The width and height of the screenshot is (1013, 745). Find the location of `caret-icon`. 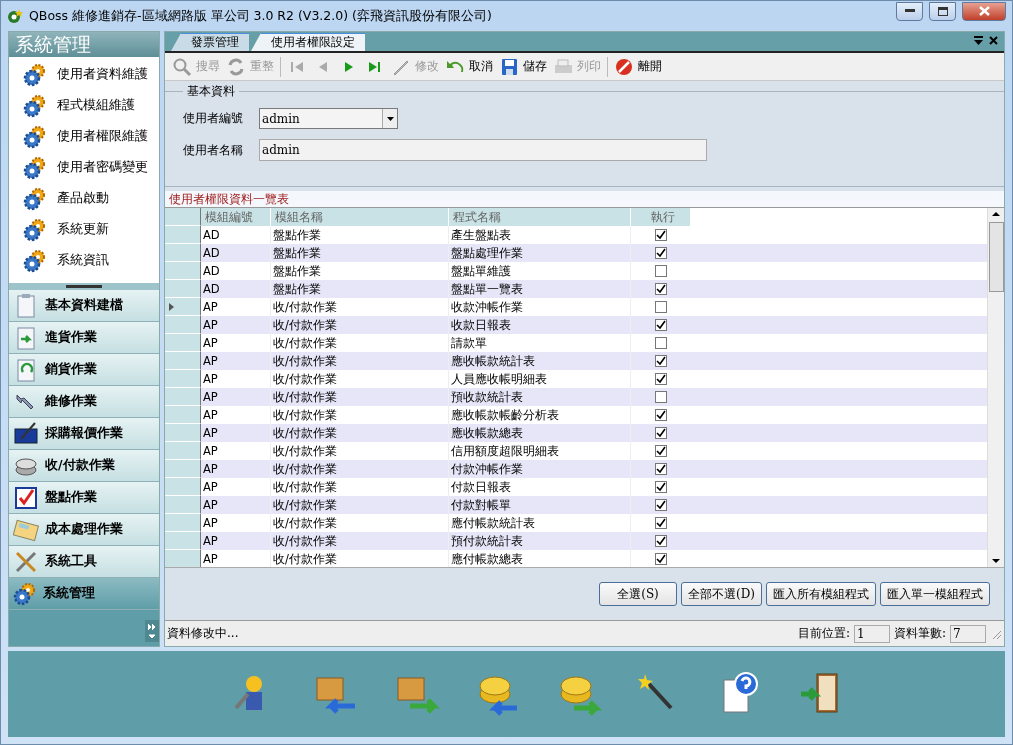

caret-icon is located at coordinates (390, 118).